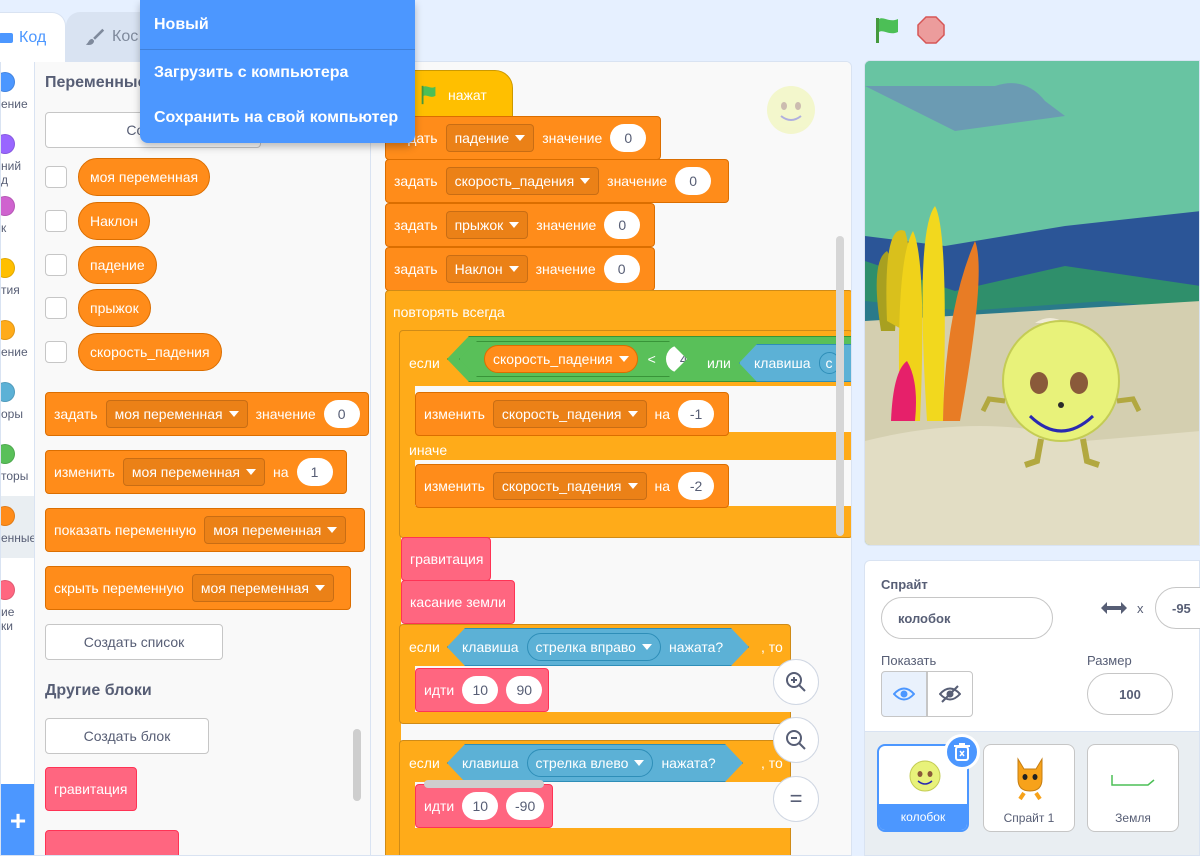 The image size is (1200, 856). What do you see at coordinates (909, 660) in the screenshot?
I see `show-label: Показать` at bounding box center [909, 660].